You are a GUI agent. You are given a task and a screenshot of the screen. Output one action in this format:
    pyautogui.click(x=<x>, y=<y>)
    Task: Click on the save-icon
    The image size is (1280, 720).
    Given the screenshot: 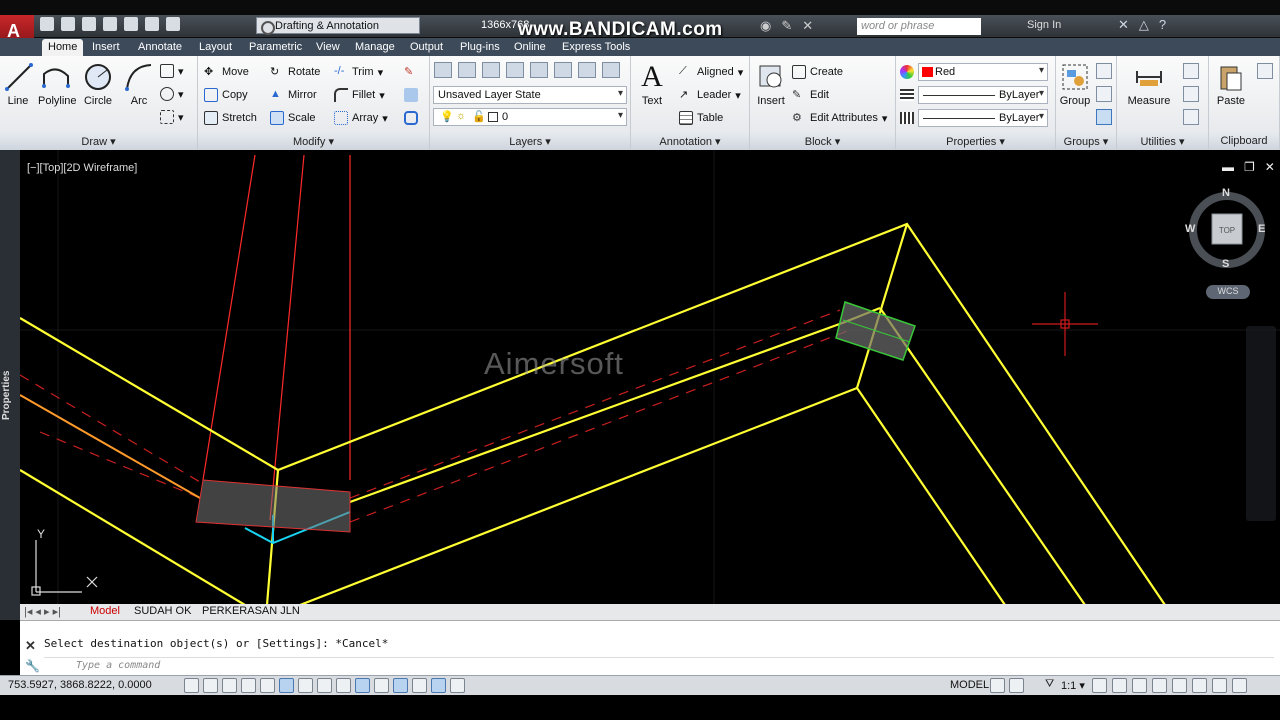 What is the action you would take?
    pyautogui.click(x=89, y=24)
    